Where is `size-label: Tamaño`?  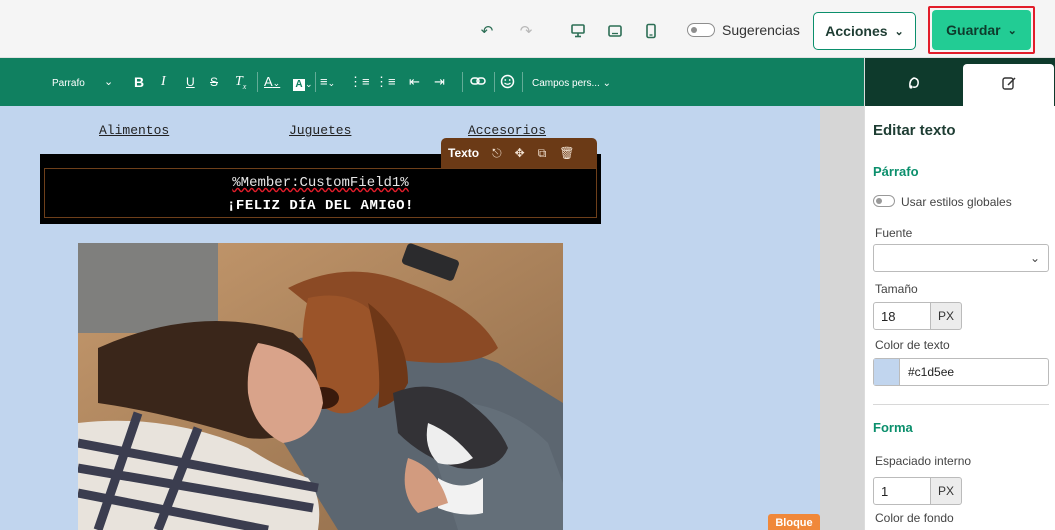 size-label: Tamaño is located at coordinates (896, 289).